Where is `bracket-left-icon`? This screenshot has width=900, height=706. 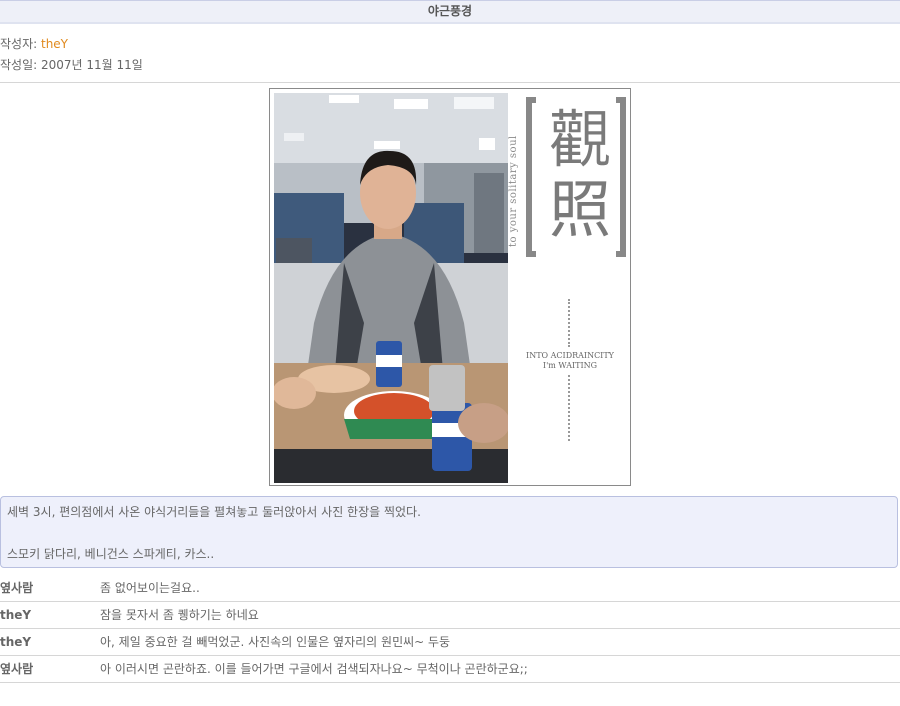 bracket-left-icon is located at coordinates (531, 177).